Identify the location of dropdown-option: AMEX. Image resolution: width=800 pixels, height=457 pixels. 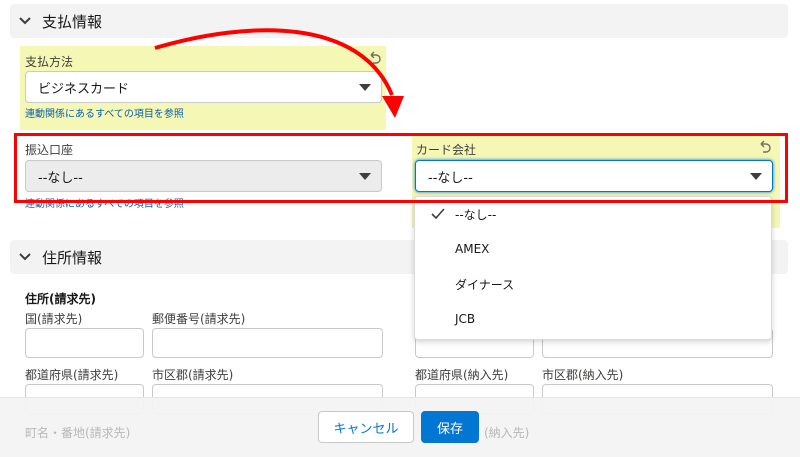
(593, 249).